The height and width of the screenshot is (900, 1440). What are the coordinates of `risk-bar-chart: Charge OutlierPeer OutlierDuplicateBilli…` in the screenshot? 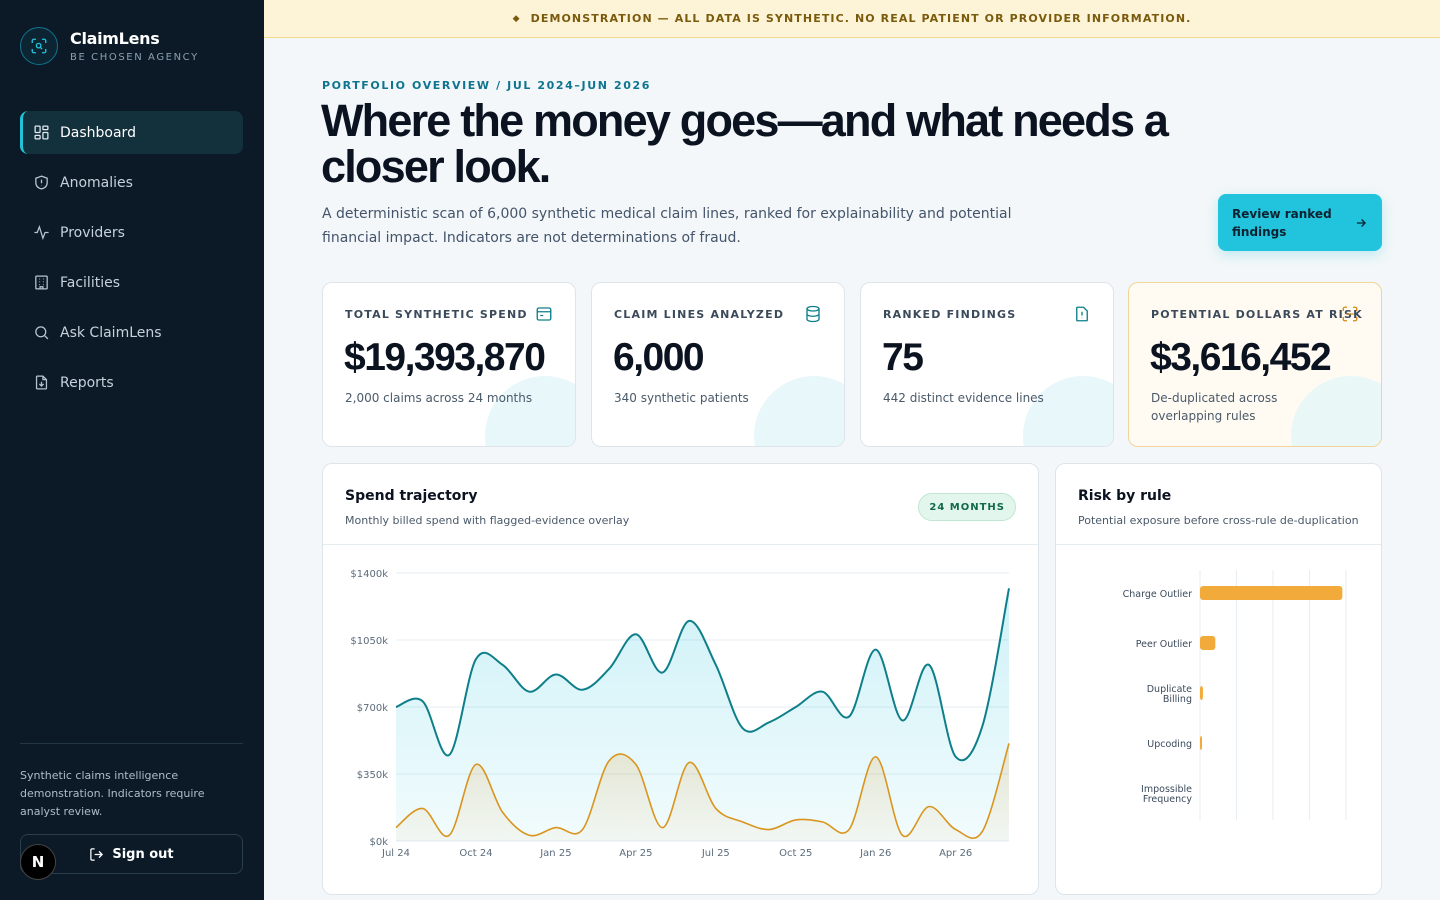 It's located at (1235, 695).